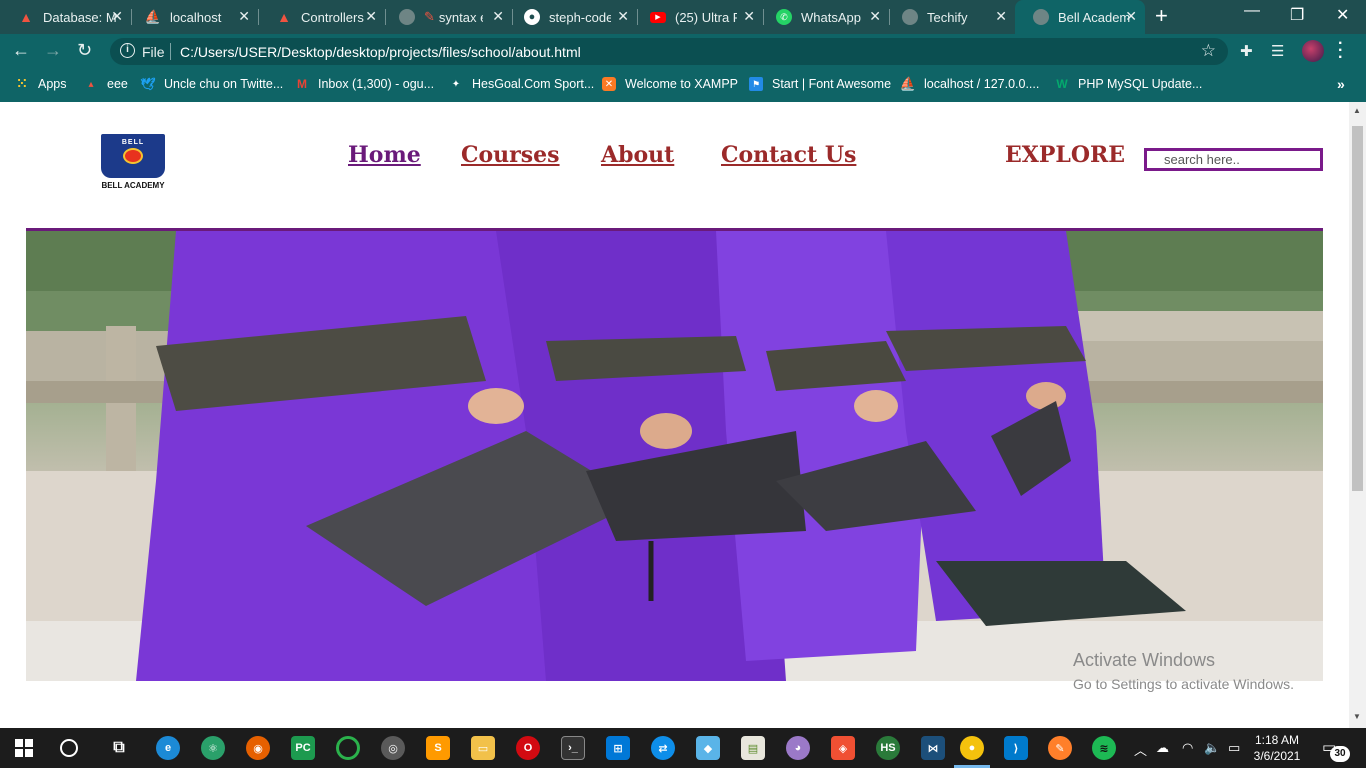  Describe the element at coordinates (972, 748) in the screenshot. I see `chrome-icon: ●` at that location.